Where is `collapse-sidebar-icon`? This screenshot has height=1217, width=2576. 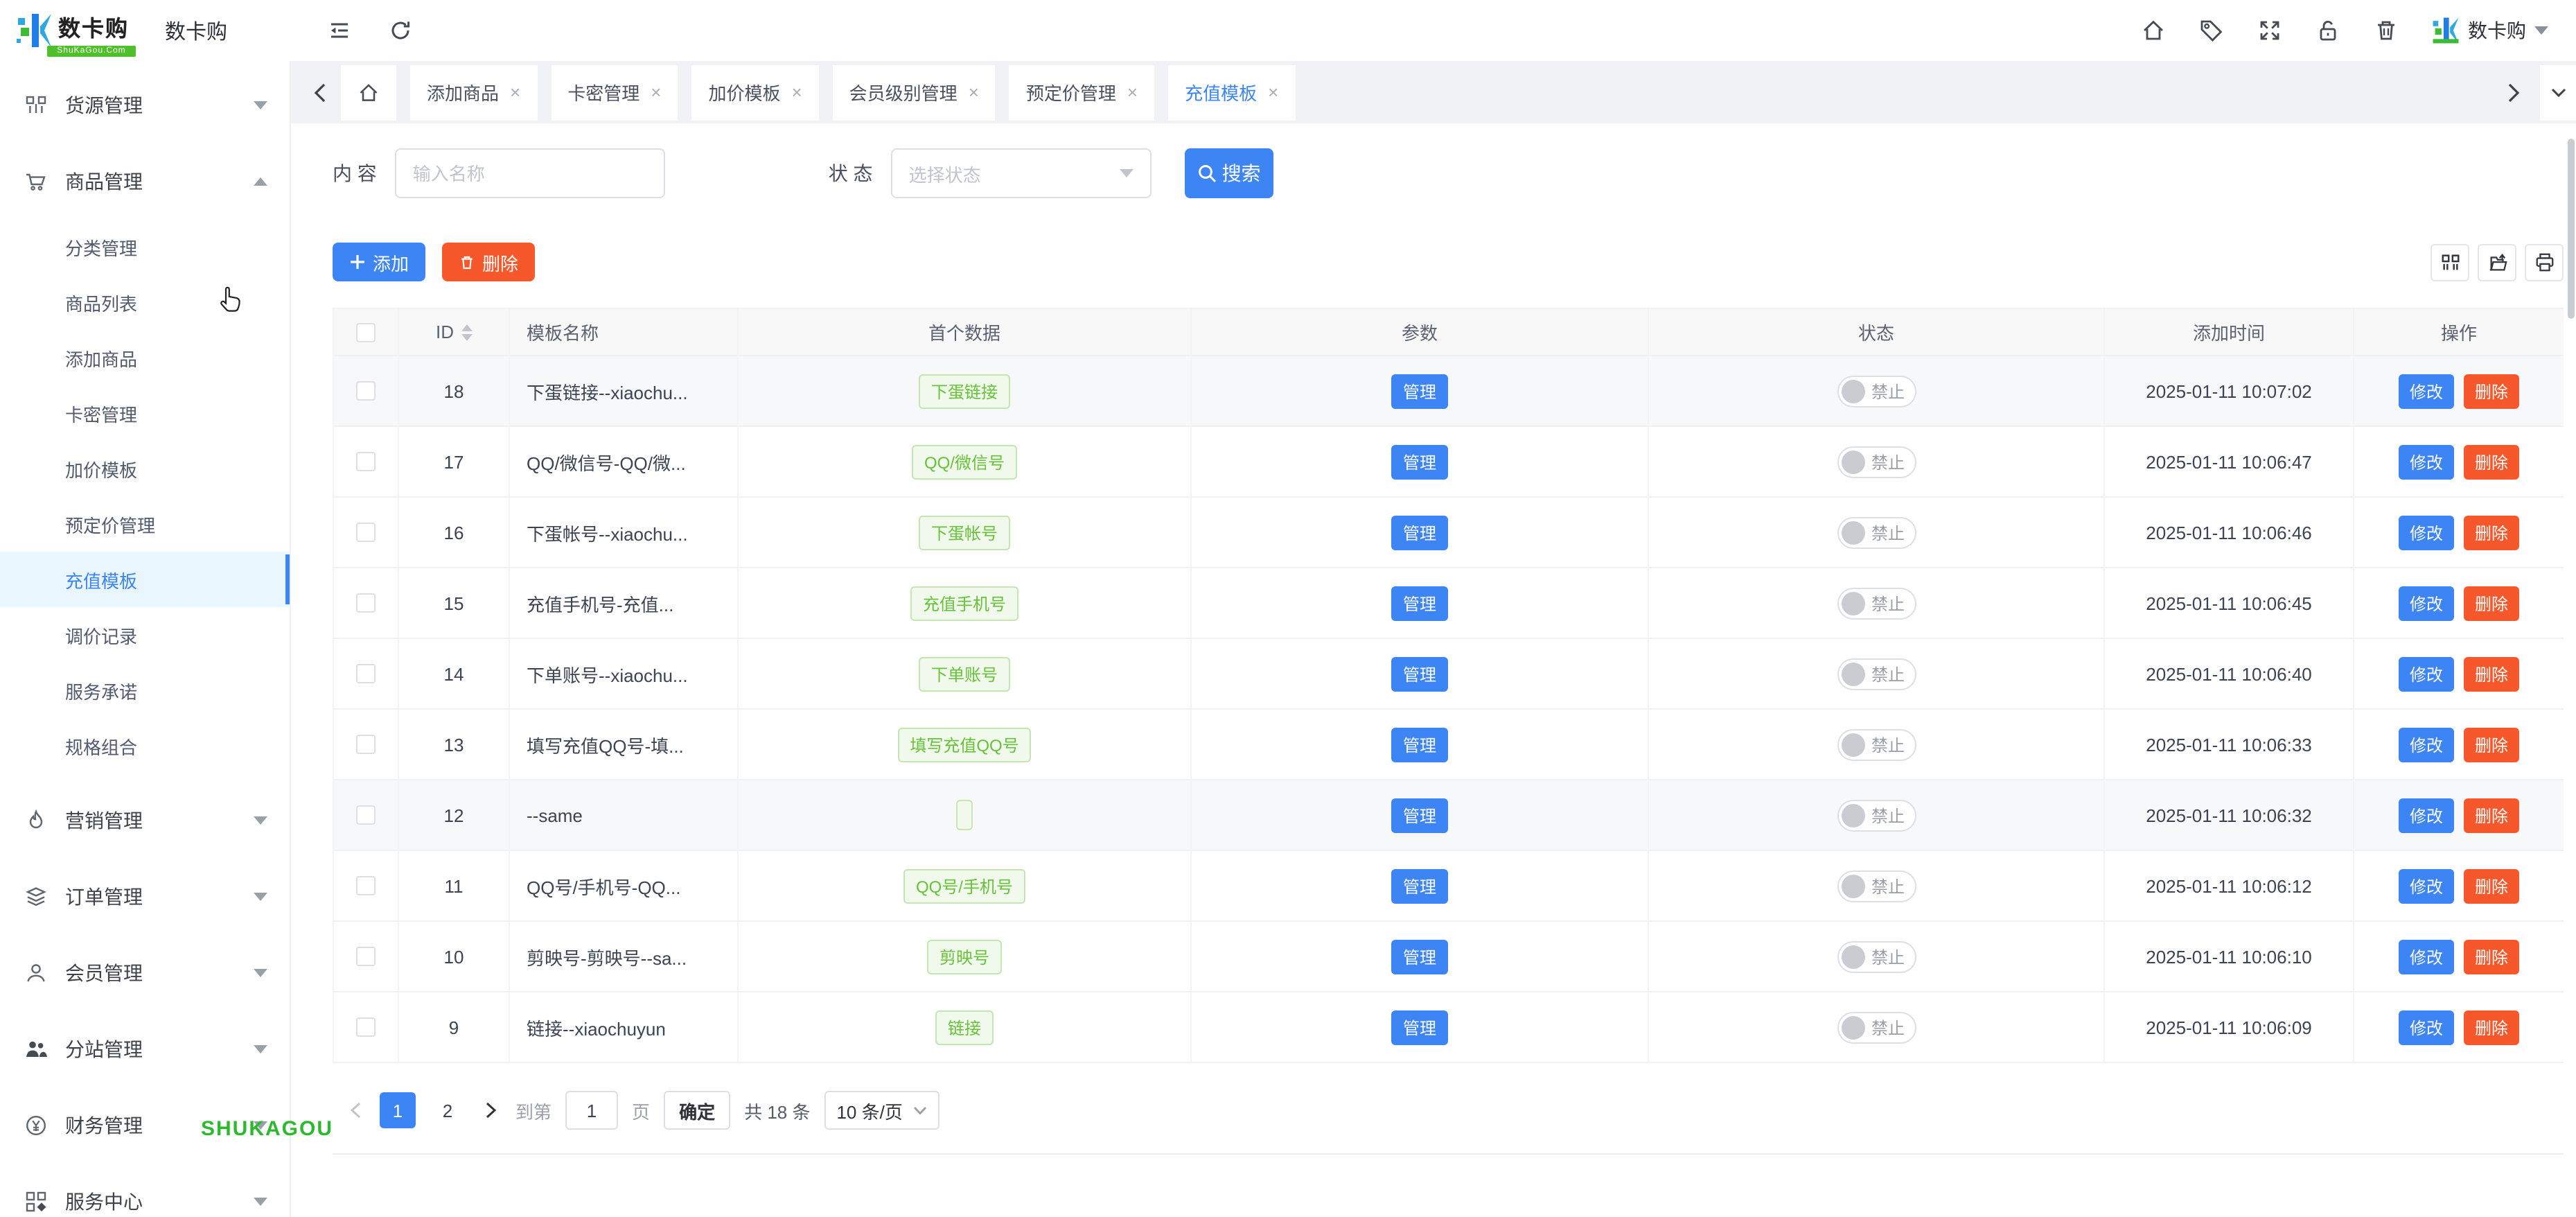
collapse-sidebar-icon is located at coordinates (339, 30).